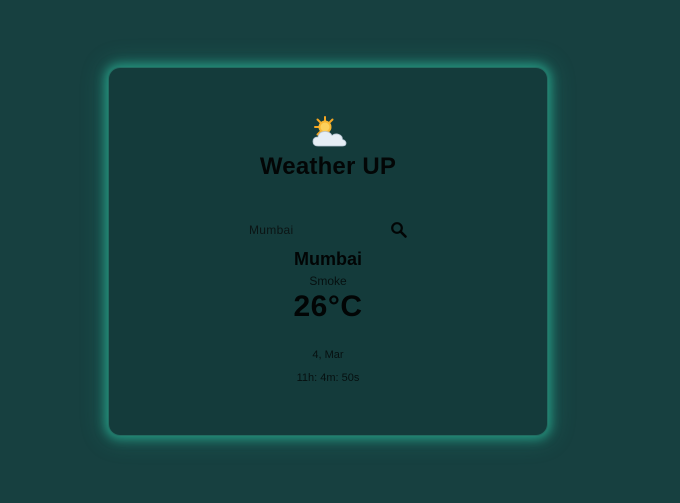 The image size is (680, 503). What do you see at coordinates (328, 166) in the screenshot?
I see `app-title: Weather UP` at bounding box center [328, 166].